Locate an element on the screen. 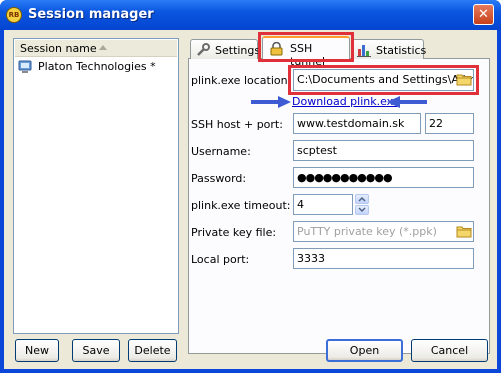 Image resolution: width=501 pixels, height=373 pixels. username-input: scptest is located at coordinates (383, 150).